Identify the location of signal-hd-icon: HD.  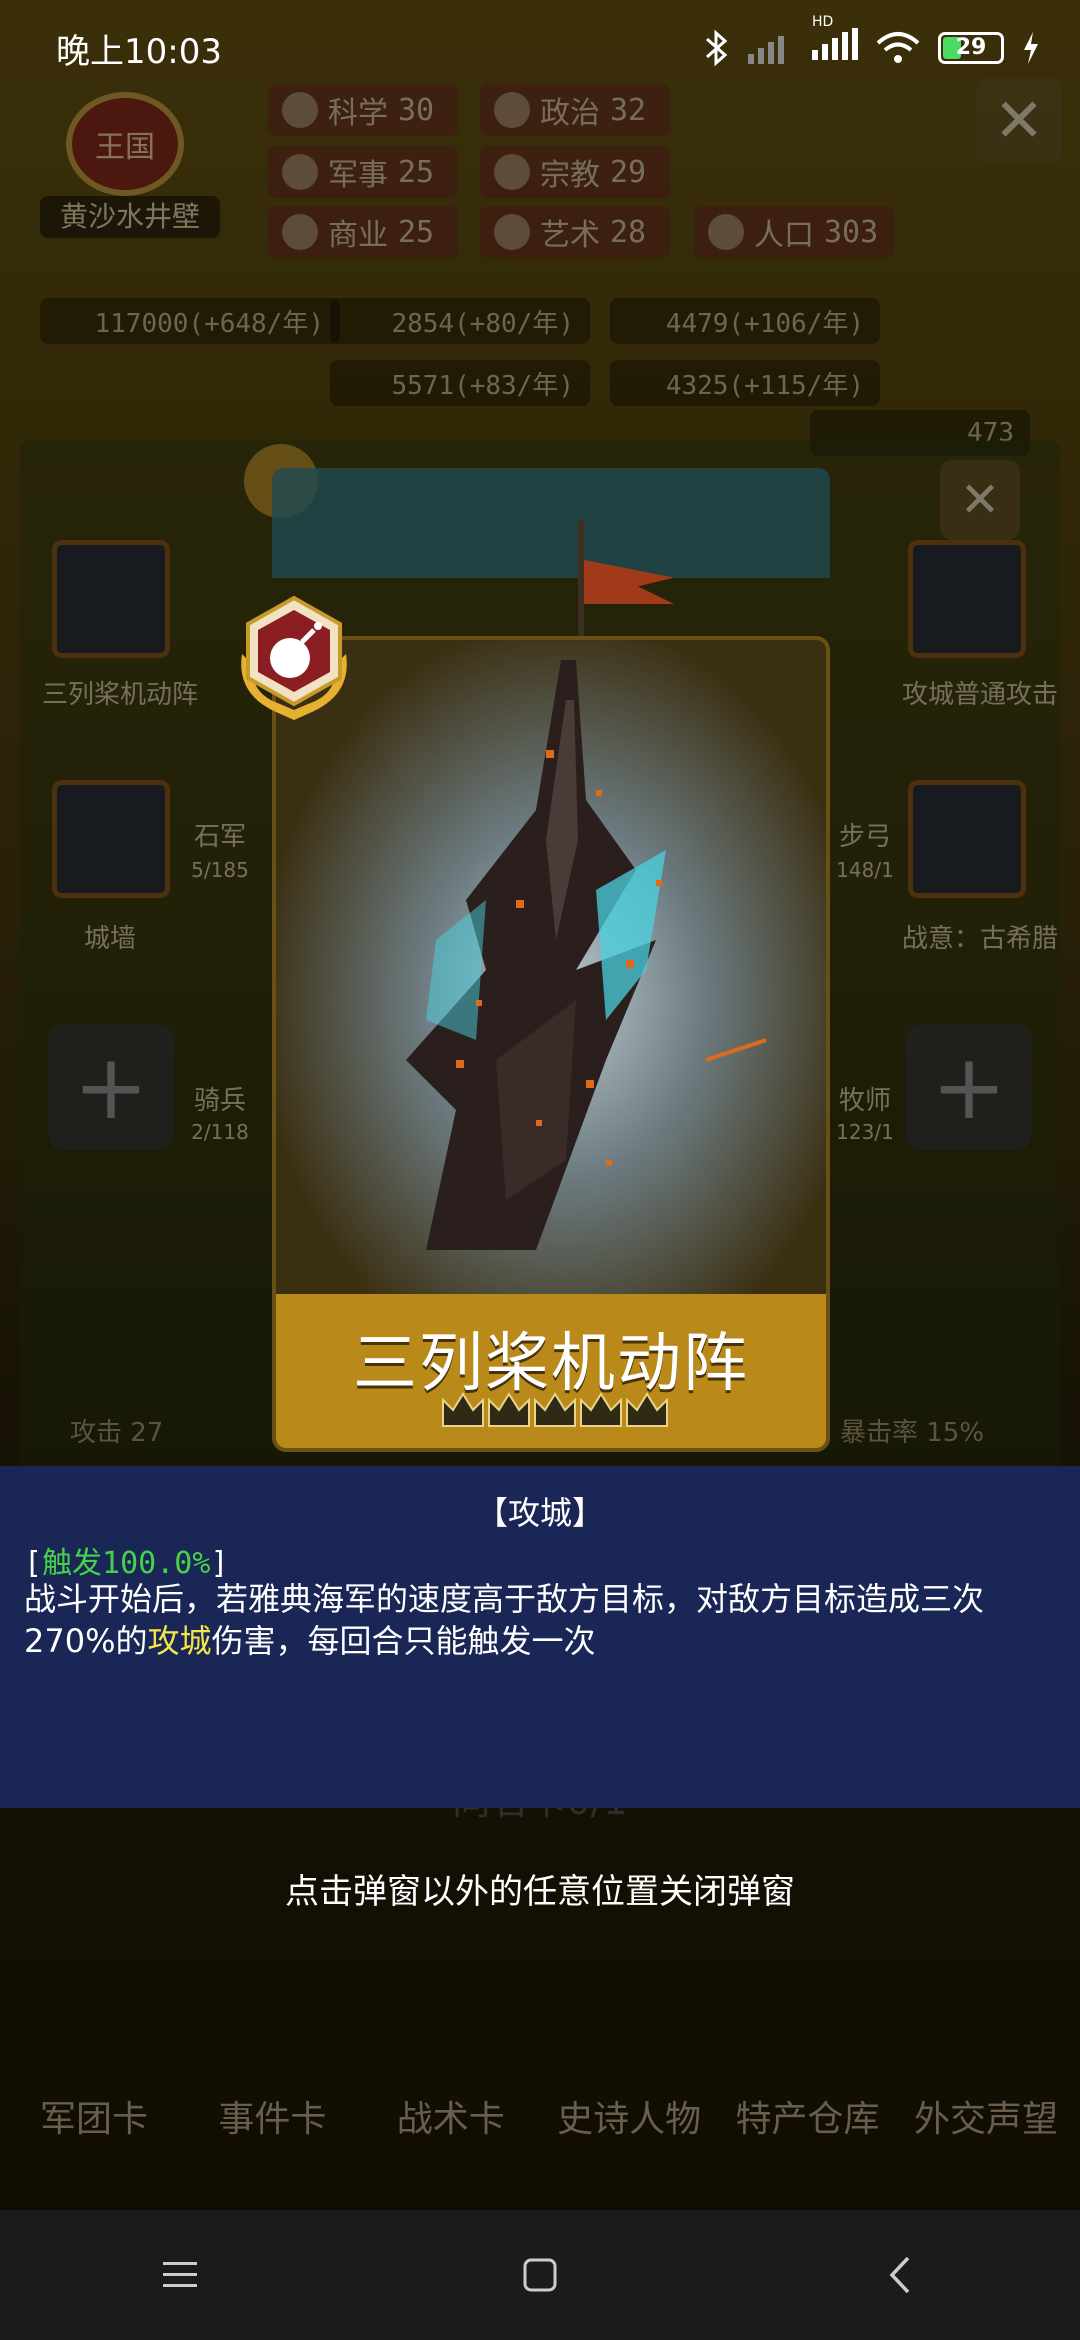
(835, 41).